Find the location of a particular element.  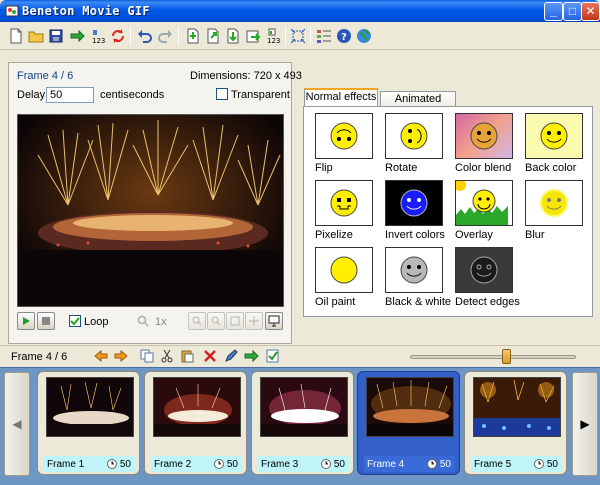

copy-icon is located at coordinates (147, 356).